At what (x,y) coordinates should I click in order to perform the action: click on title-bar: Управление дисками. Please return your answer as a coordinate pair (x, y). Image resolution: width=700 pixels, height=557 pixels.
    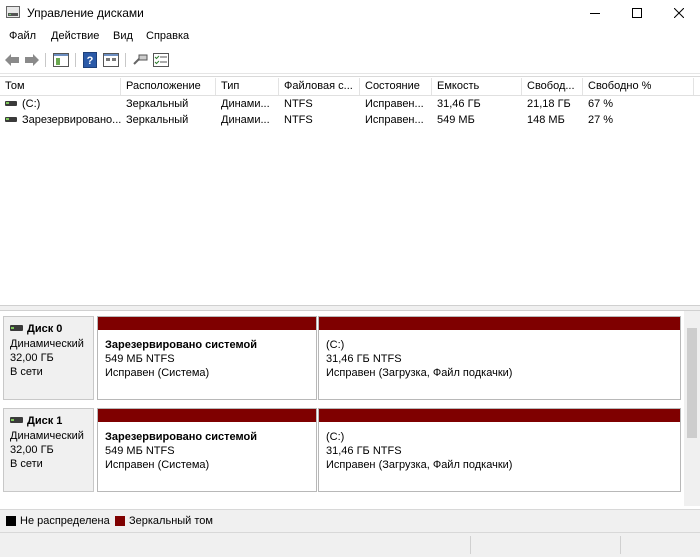
    Looking at the image, I should click on (350, 13).